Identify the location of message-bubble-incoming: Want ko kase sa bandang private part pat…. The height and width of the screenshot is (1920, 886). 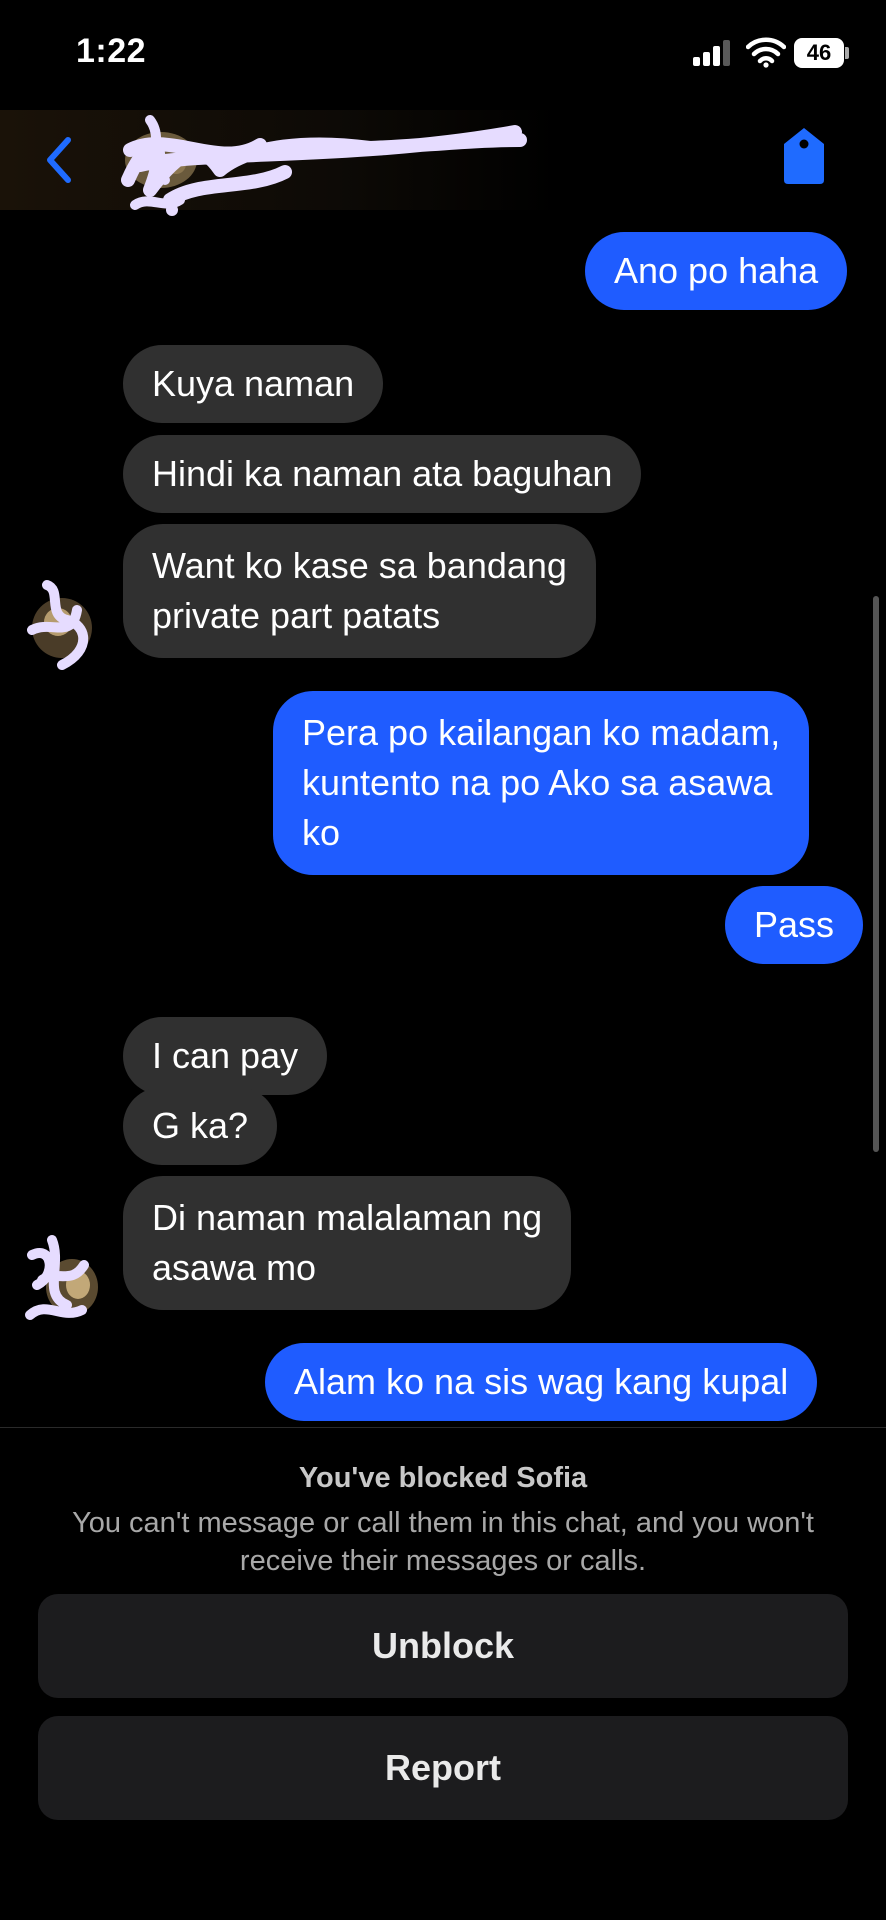
(359, 591).